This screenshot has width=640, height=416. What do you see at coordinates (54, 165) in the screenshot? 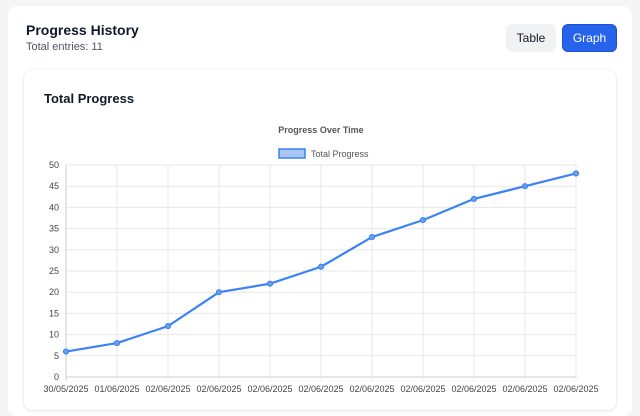
I see `y-tick-label: 50` at bounding box center [54, 165].